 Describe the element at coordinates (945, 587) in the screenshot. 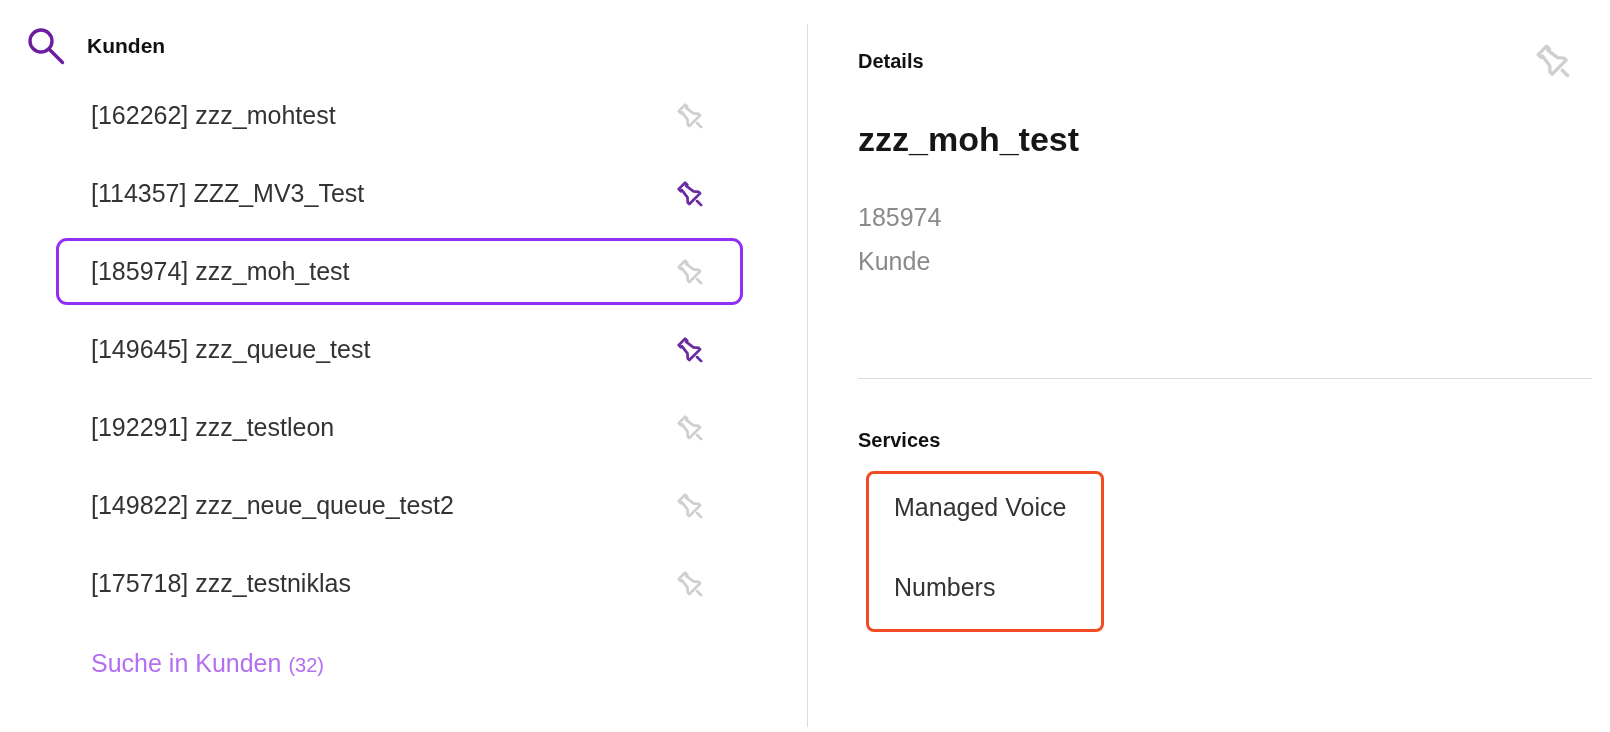

I see `service-name: Numbers` at that location.